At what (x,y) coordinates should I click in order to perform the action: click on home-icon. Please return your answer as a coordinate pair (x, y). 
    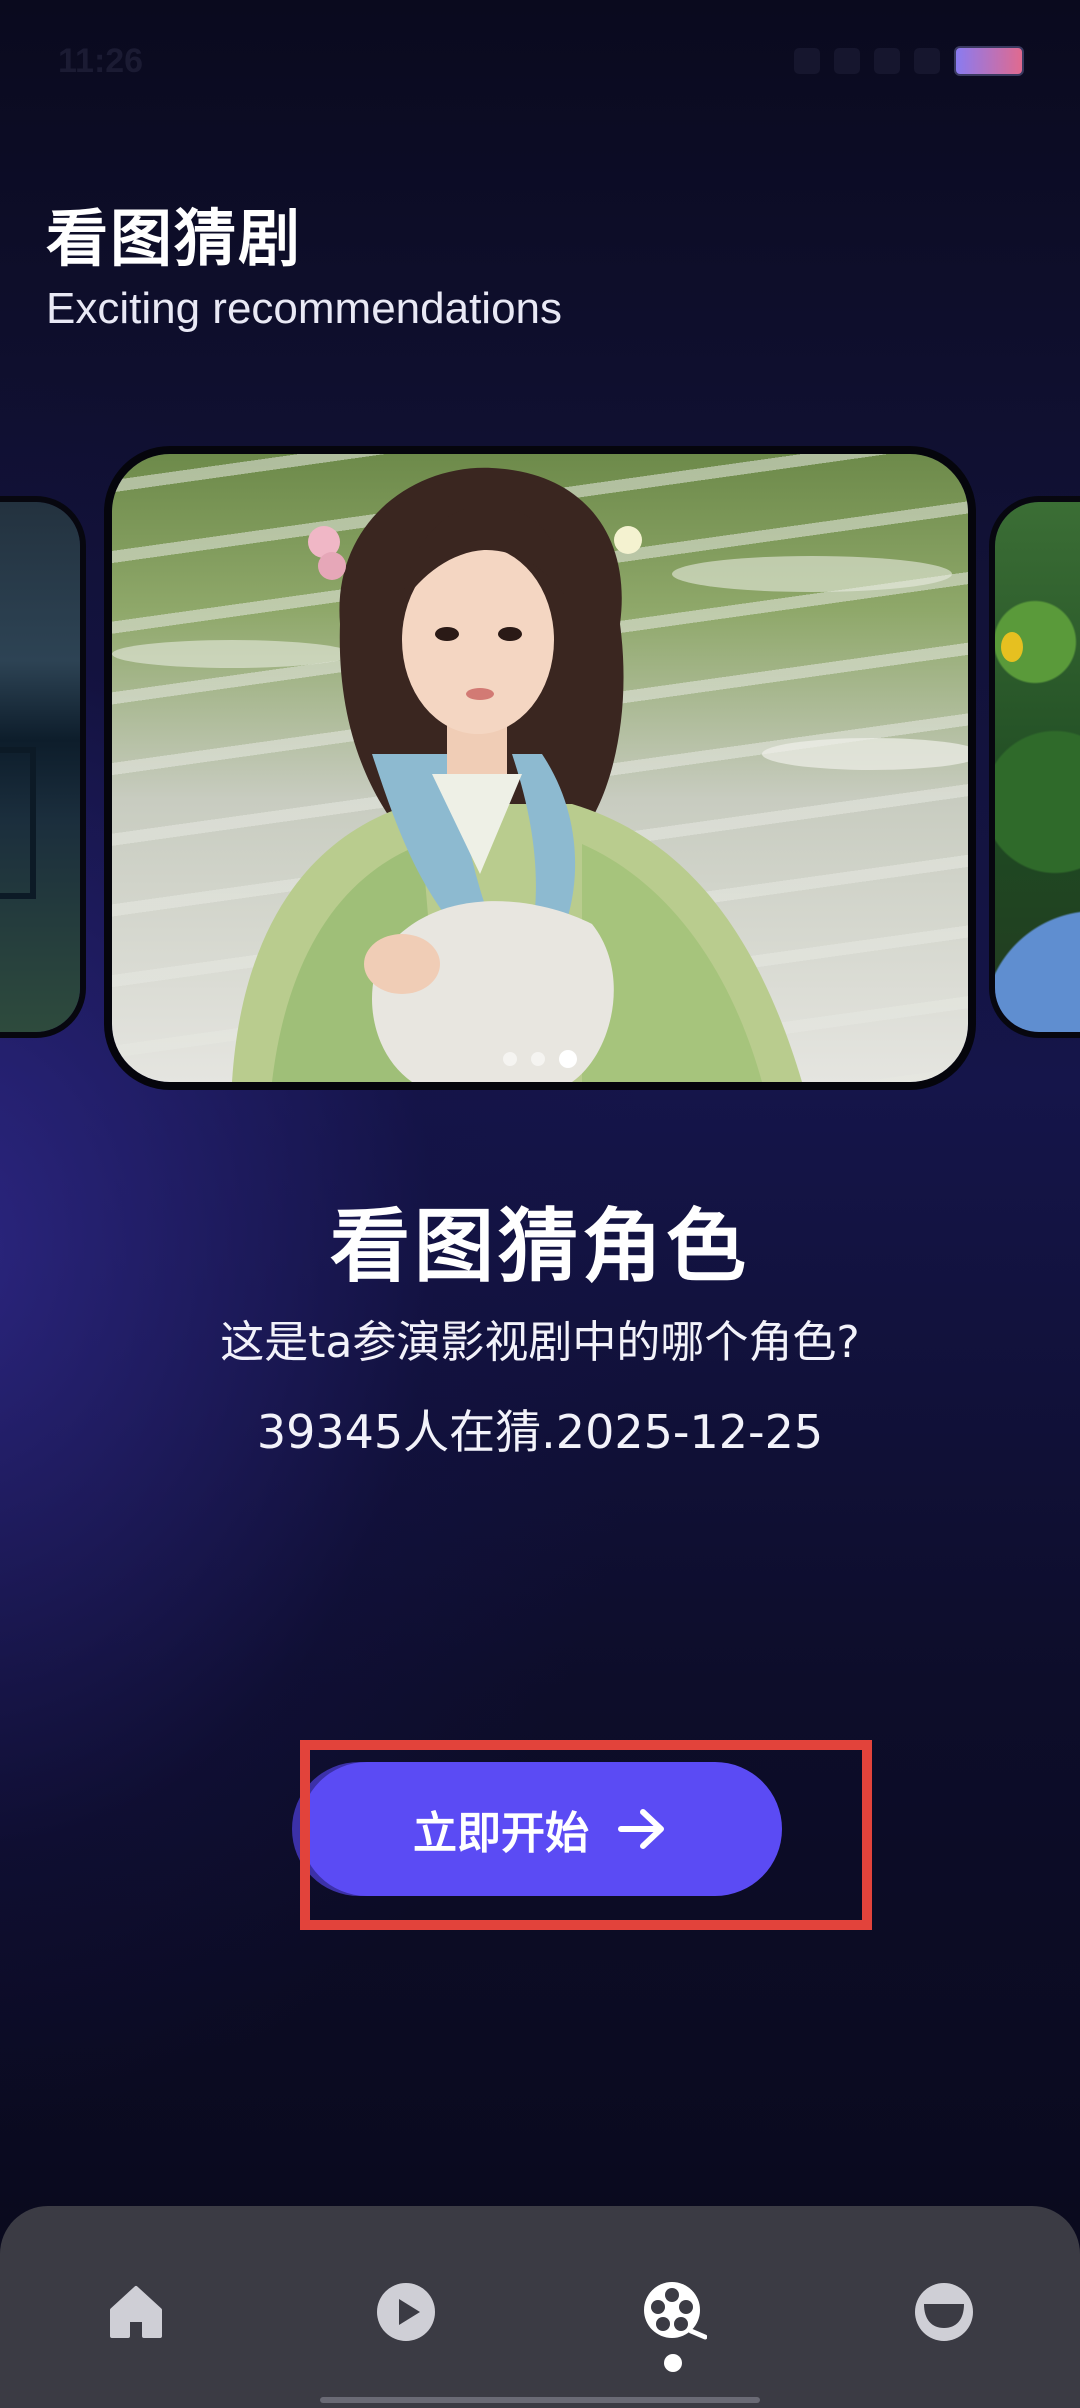
    Looking at the image, I should click on (136, 2312).